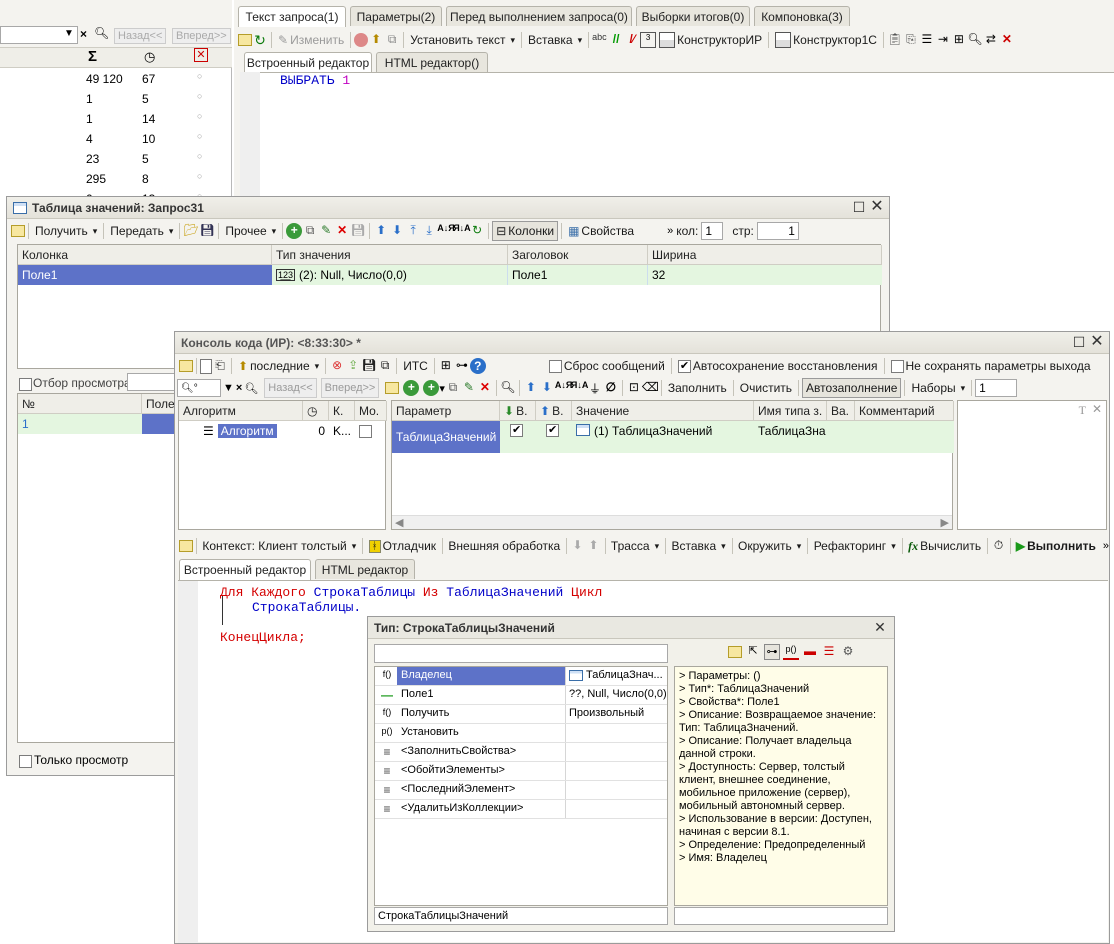 The image size is (1114, 944). I want to click on insert-button: Вставка, so click(555, 40).